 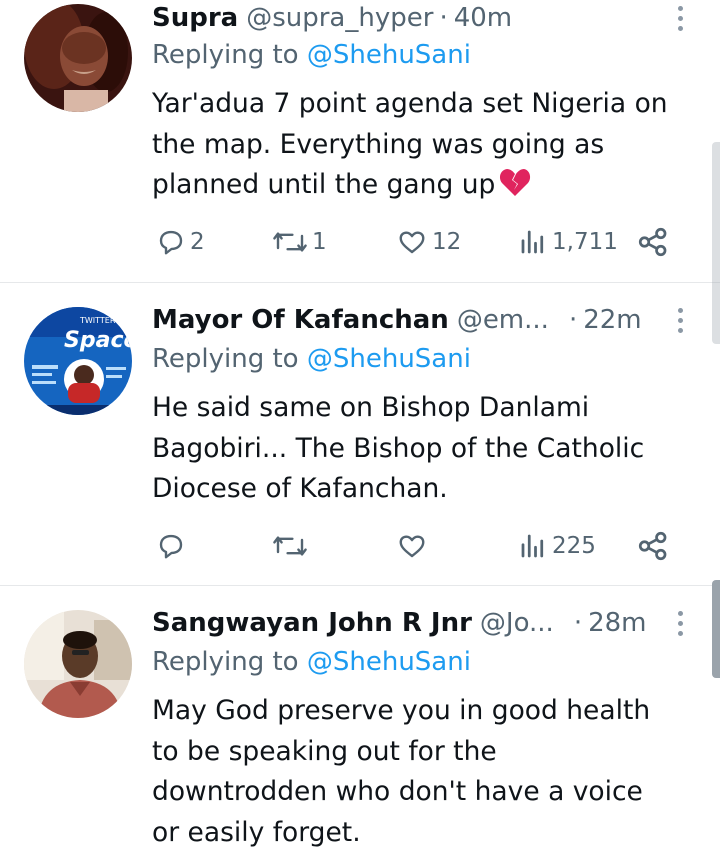 What do you see at coordinates (256, 832) in the screenshot?
I see `tweet-text-line: or easily forget.` at bounding box center [256, 832].